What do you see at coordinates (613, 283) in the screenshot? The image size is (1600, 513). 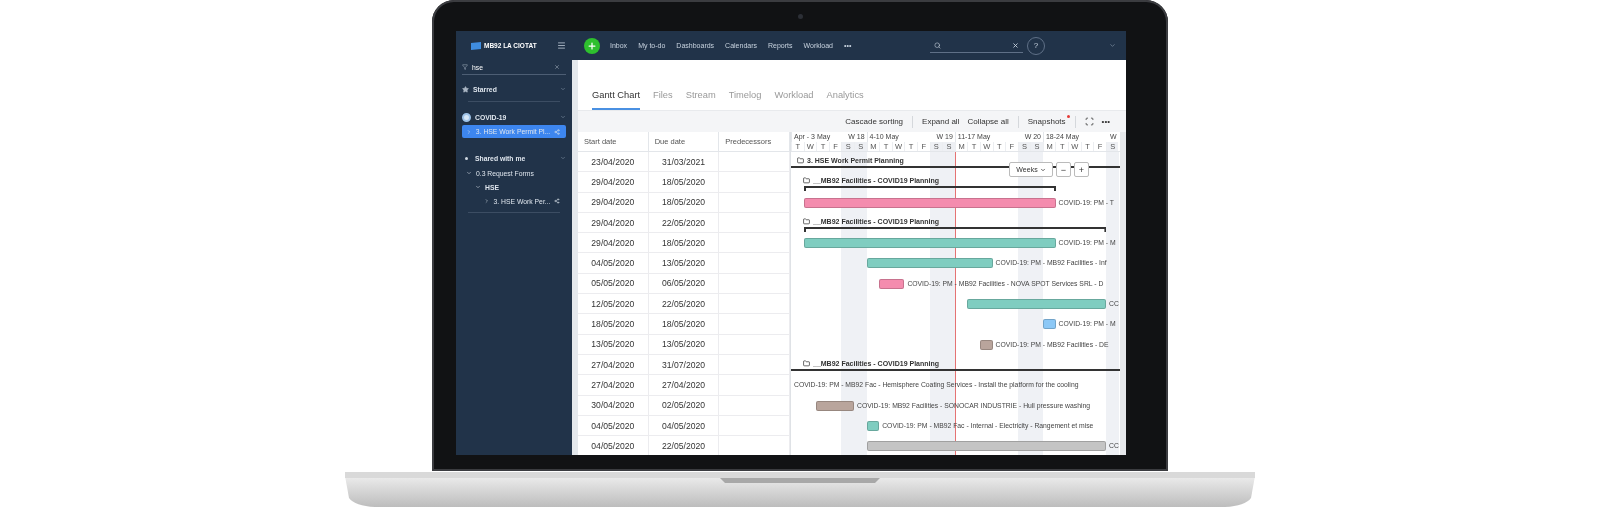 I see `table-cell: 05/05/2020` at bounding box center [613, 283].